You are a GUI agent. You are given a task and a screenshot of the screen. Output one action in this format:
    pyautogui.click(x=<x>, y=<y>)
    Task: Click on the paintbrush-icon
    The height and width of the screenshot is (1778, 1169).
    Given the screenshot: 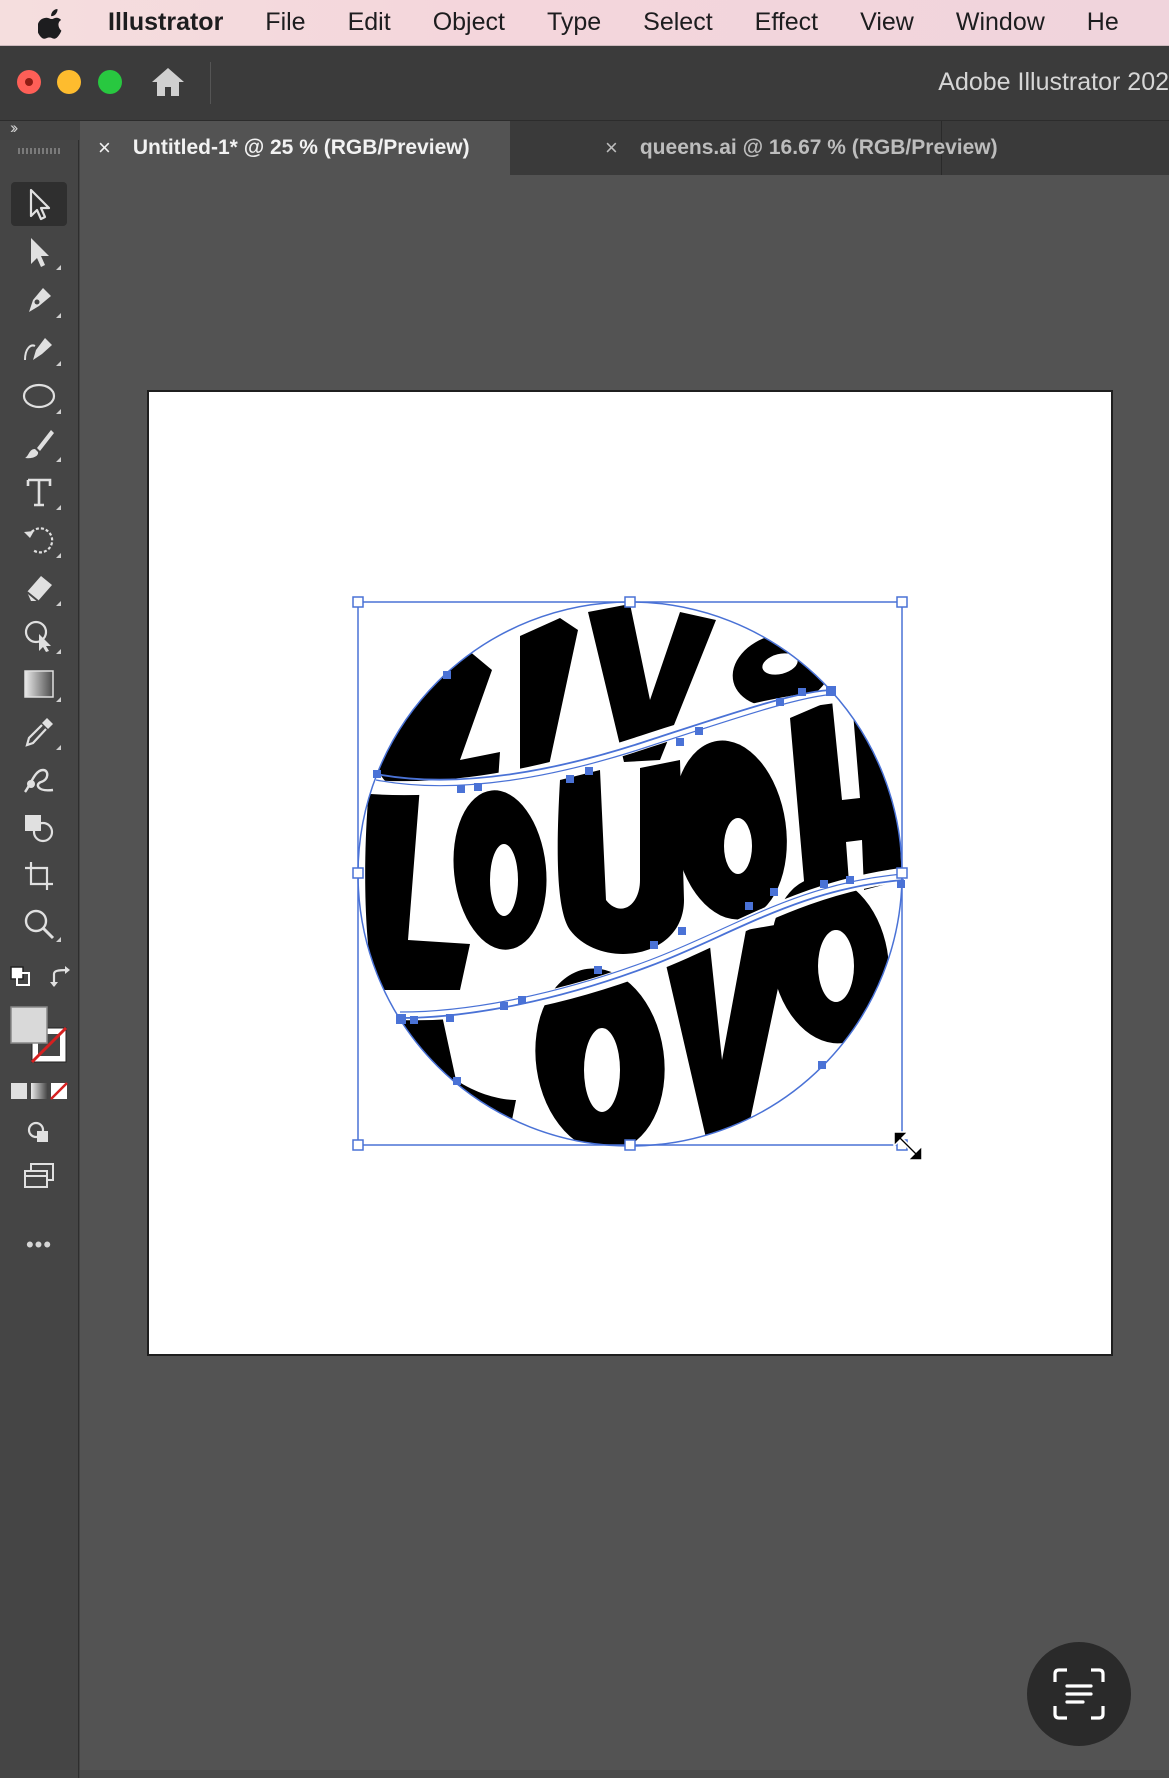 What is the action you would take?
    pyautogui.click(x=39, y=444)
    